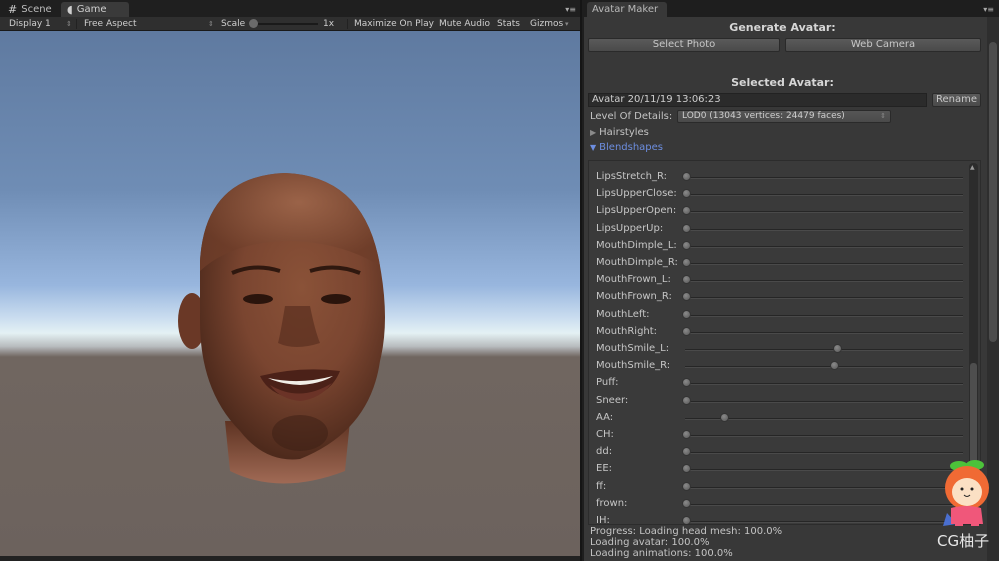  I want to click on avatar-name-value: Avatar 20/11/19 13:06:23, so click(656, 99).